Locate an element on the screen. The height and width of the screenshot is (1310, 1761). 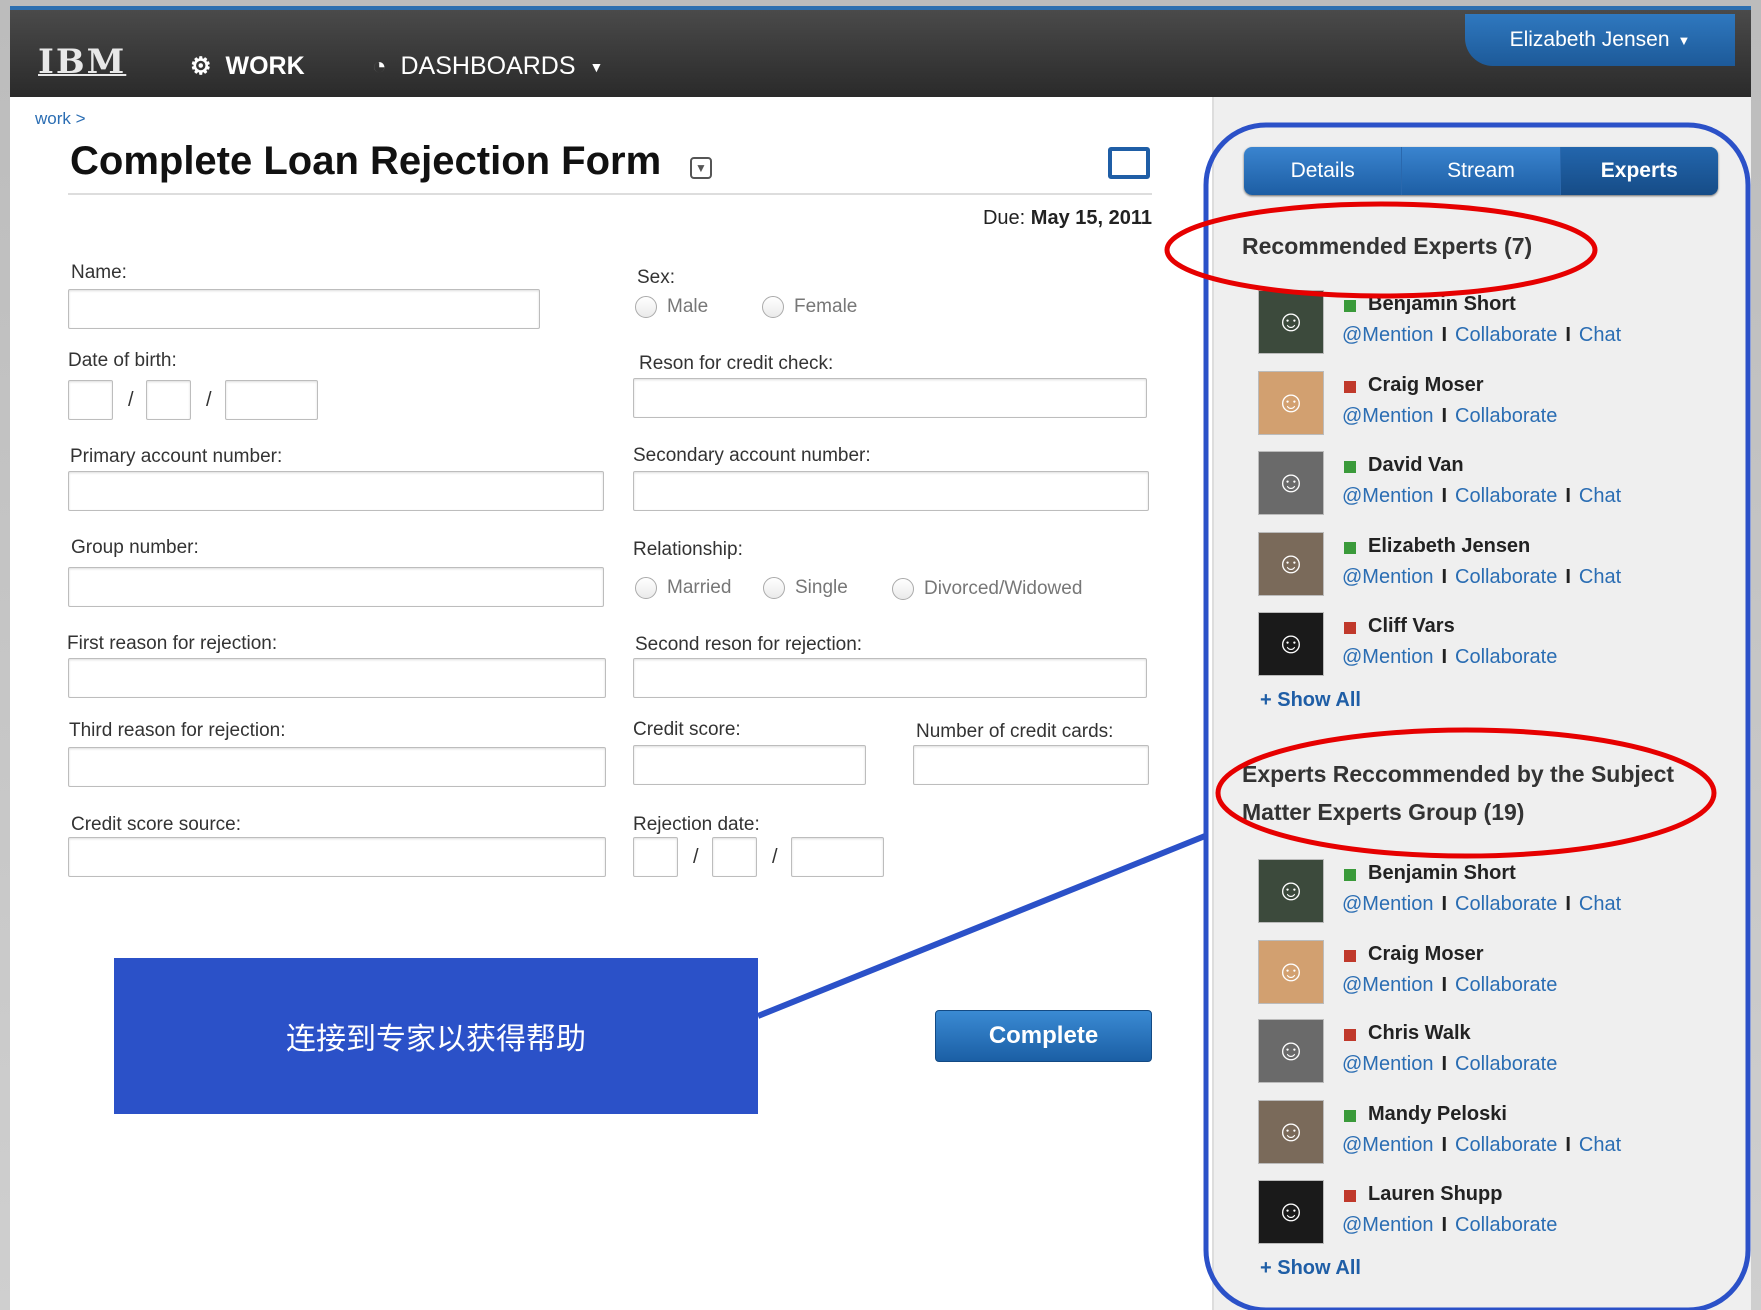
tab-details: Details is located at coordinates (1323, 171).